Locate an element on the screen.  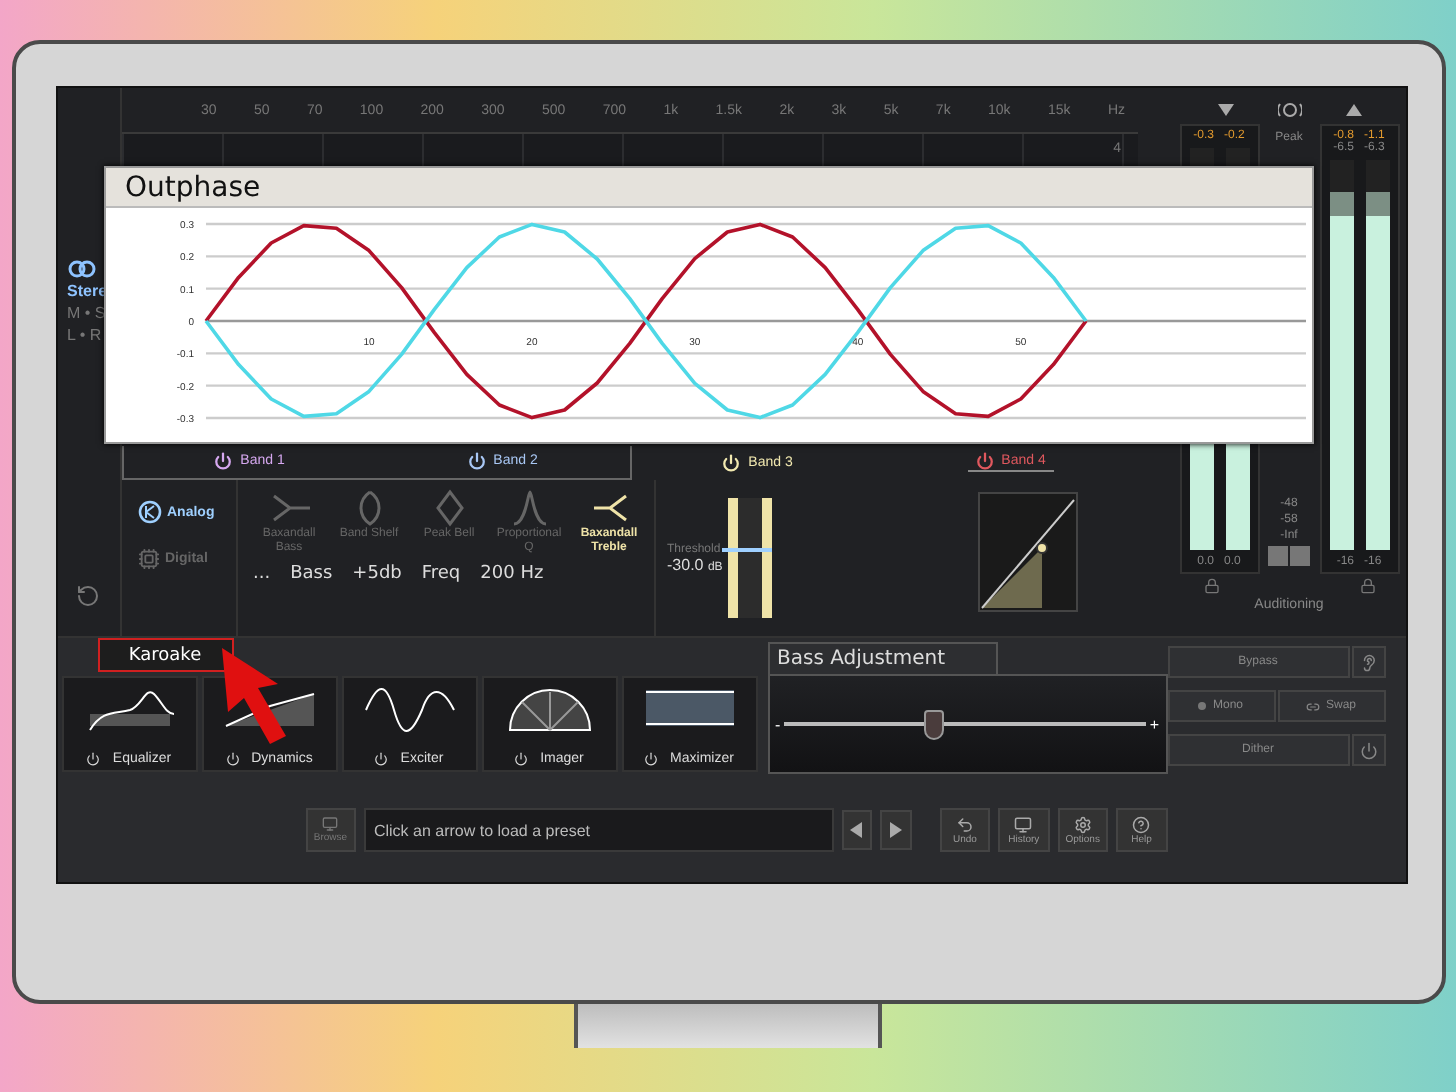
slider-thumb is located at coordinates (934, 724).